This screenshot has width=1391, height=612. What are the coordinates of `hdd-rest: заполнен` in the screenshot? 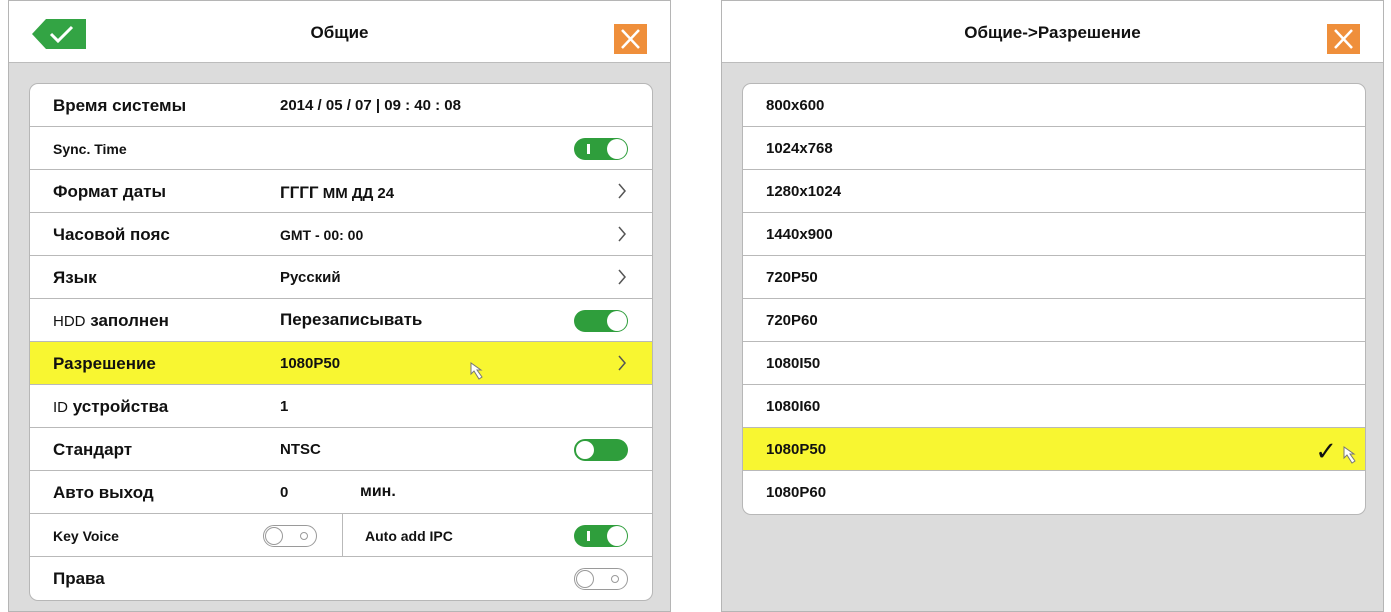 It's located at (127, 320).